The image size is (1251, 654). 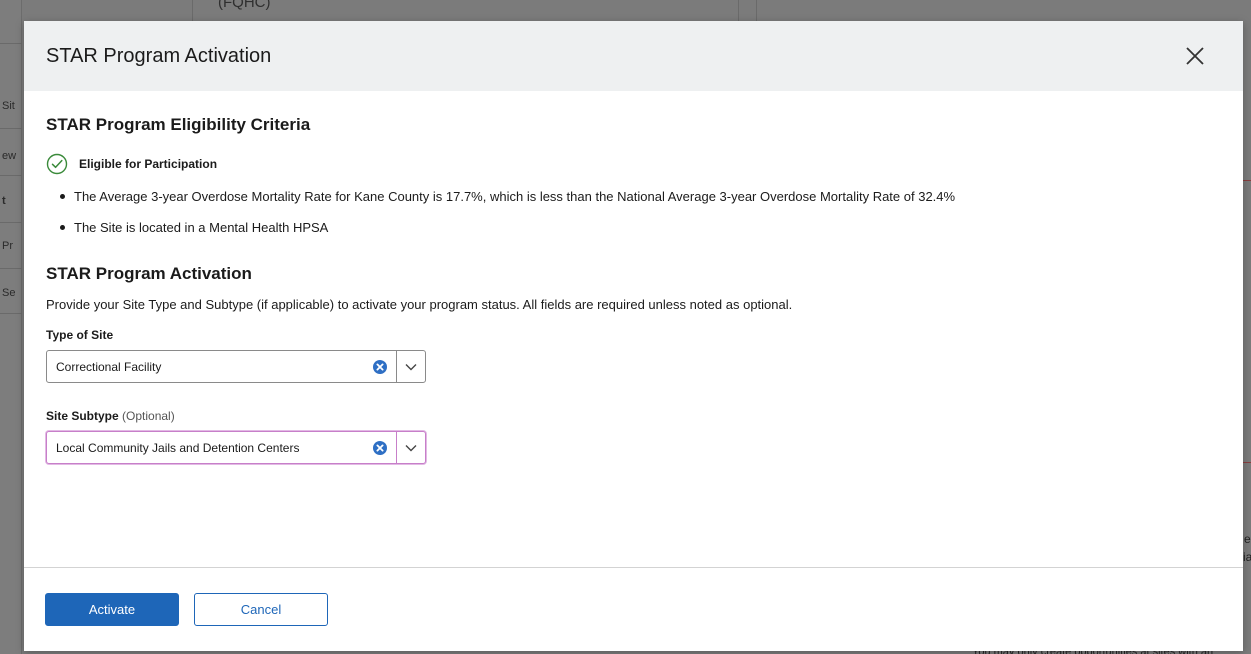 I want to click on activate-button: Activate, so click(x=112, y=609).